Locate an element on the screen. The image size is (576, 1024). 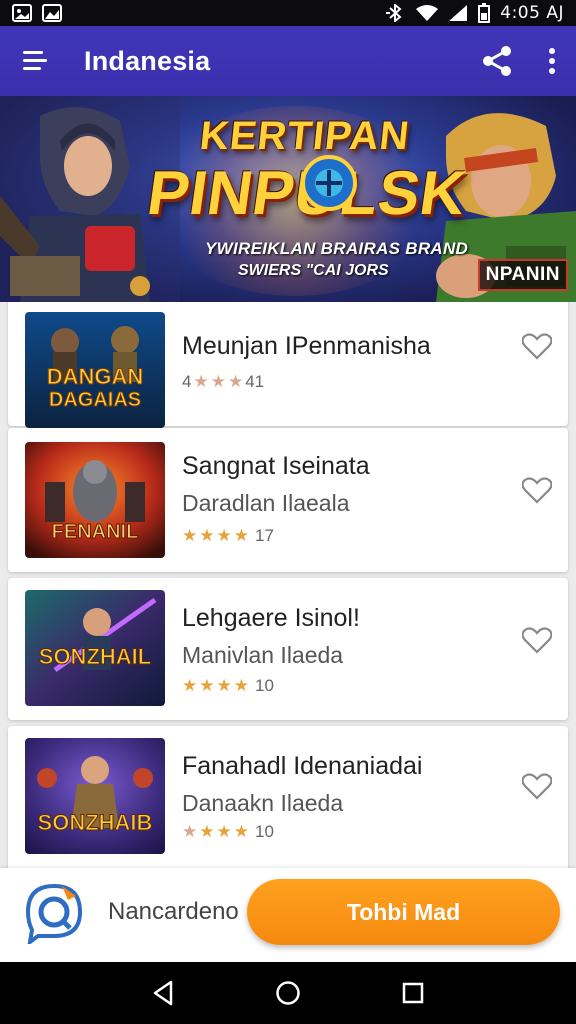
share-icon is located at coordinates (497, 61).